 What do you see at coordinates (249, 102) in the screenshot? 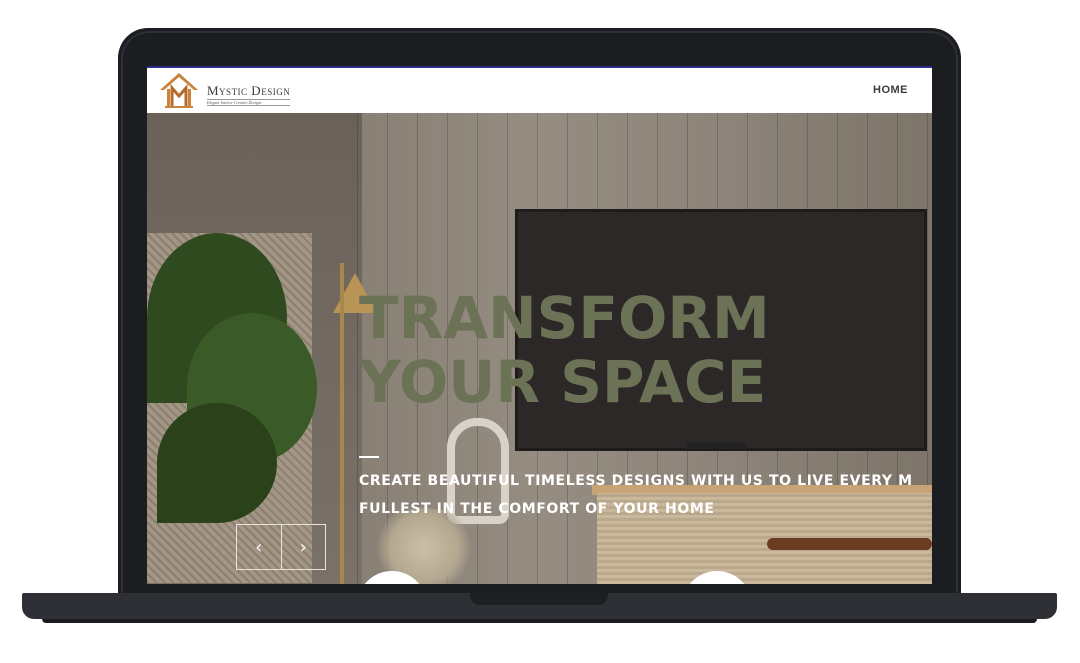
I see `brand-tagline: Elegant Interior Creative Designs` at bounding box center [249, 102].